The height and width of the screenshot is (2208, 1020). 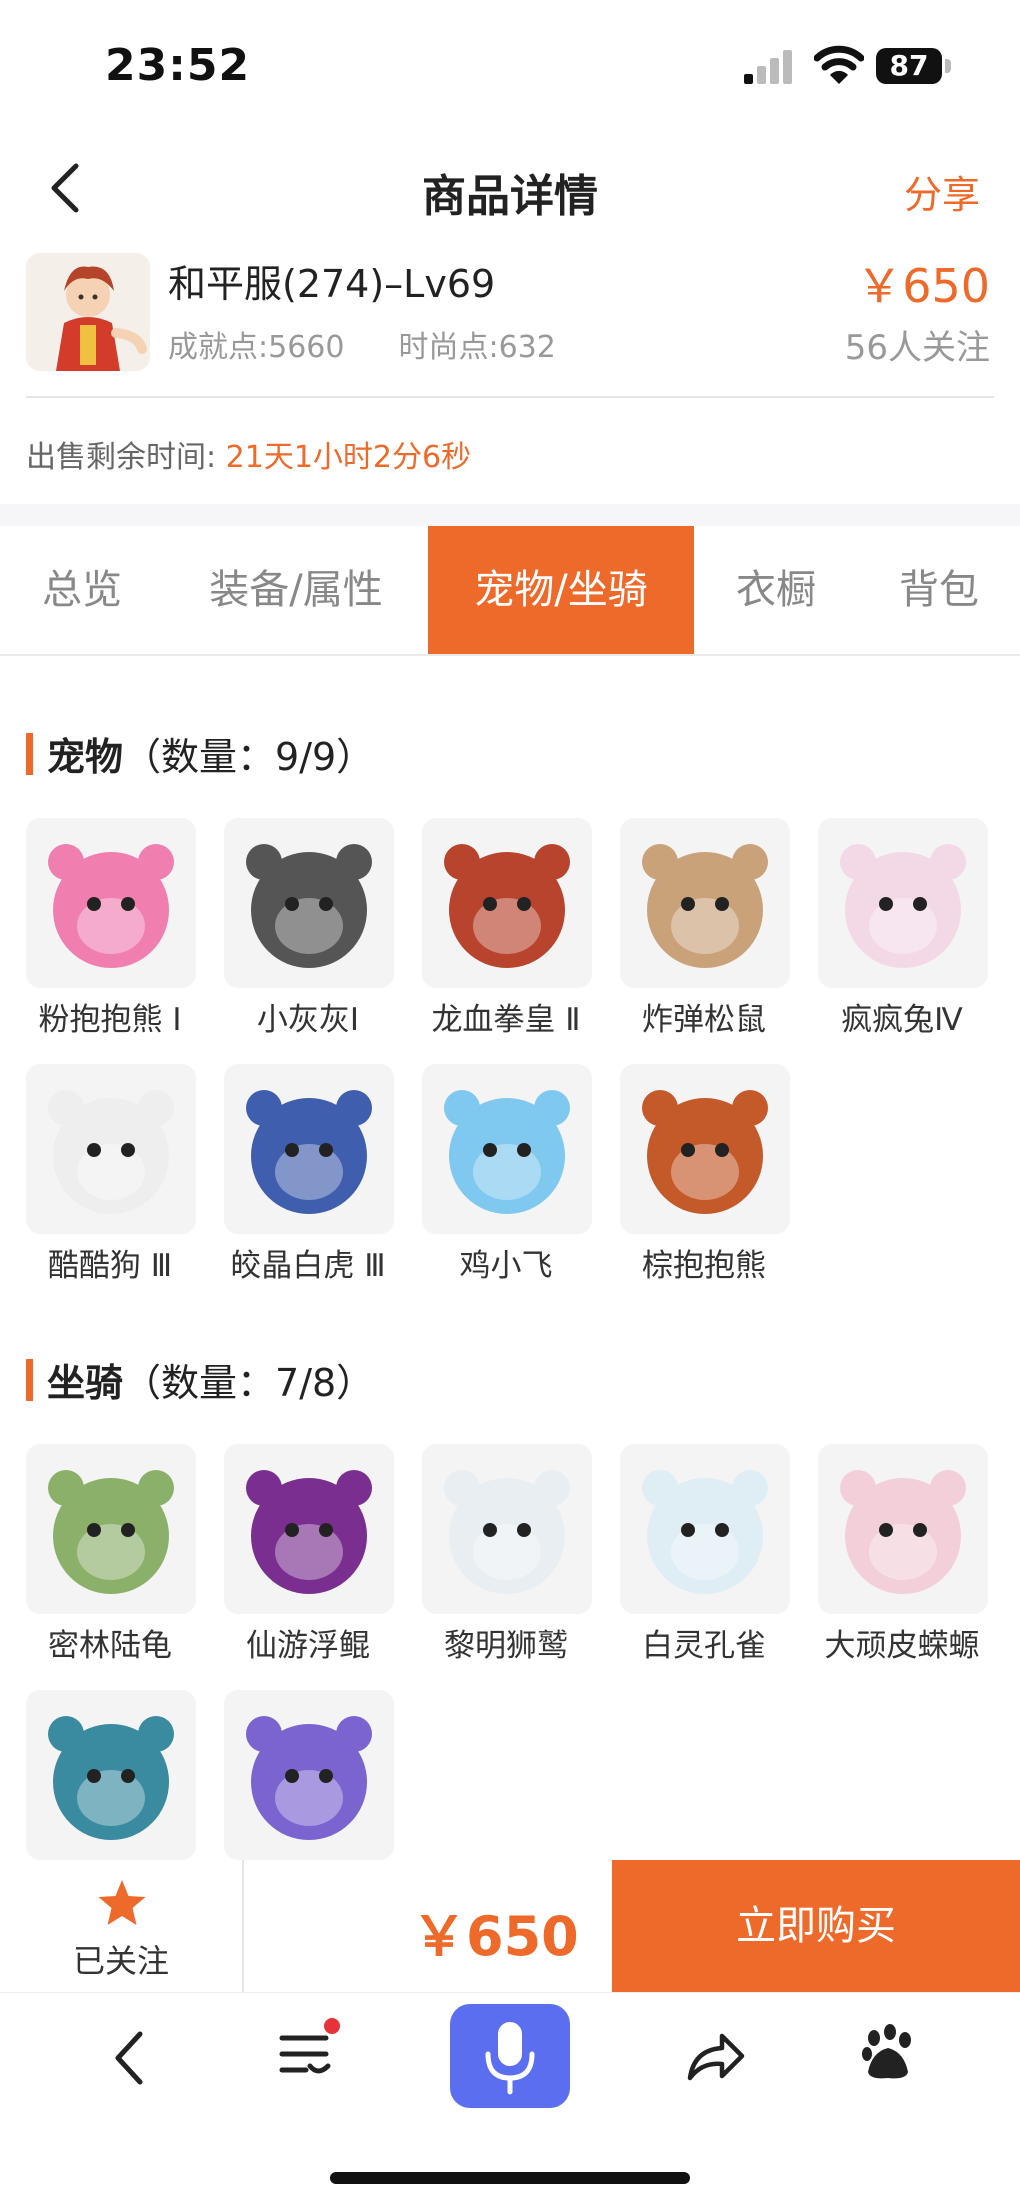 What do you see at coordinates (561, 590) in the screenshot?
I see `tab-pets-mounts: 宠物/坐骑` at bounding box center [561, 590].